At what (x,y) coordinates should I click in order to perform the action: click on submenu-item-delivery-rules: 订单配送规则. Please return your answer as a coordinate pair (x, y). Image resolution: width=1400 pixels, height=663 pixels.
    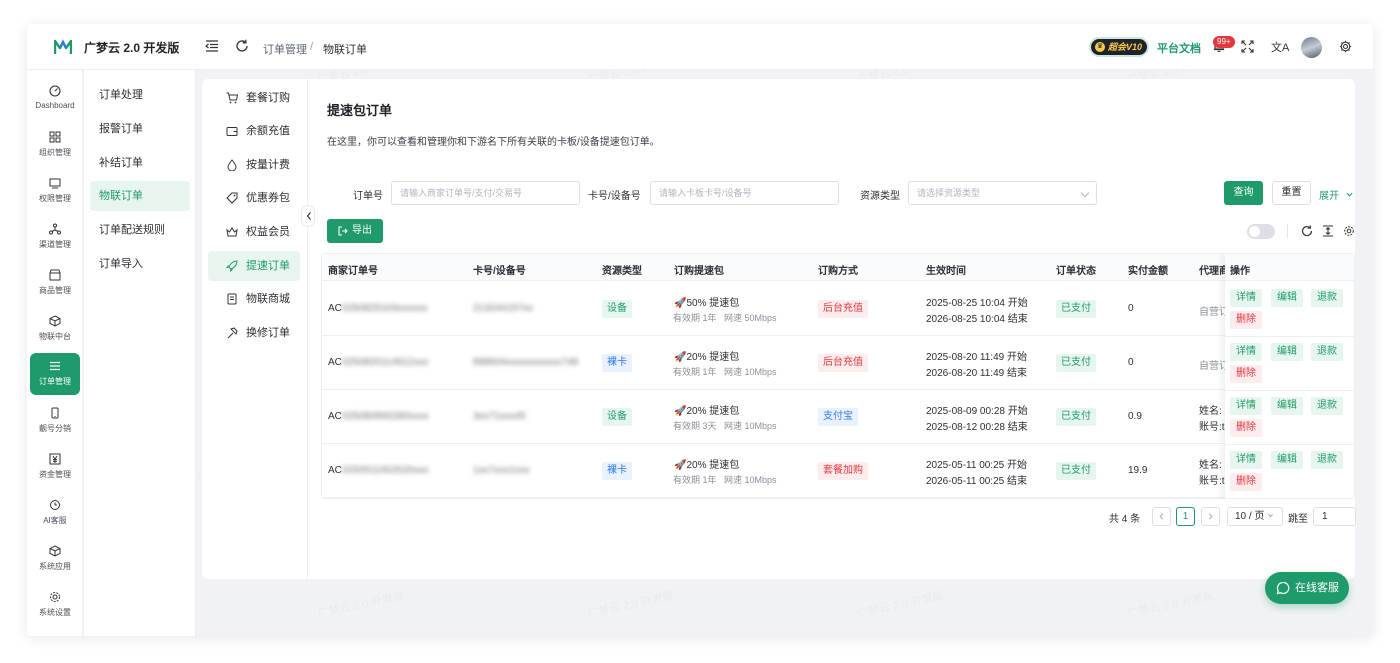
    Looking at the image, I should click on (140, 230).